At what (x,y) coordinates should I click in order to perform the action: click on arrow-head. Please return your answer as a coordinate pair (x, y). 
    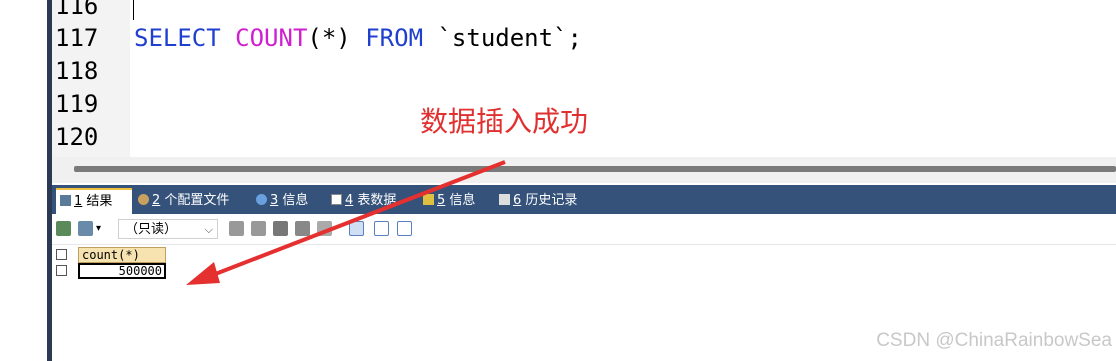
    Looking at the image, I should click on (203, 273).